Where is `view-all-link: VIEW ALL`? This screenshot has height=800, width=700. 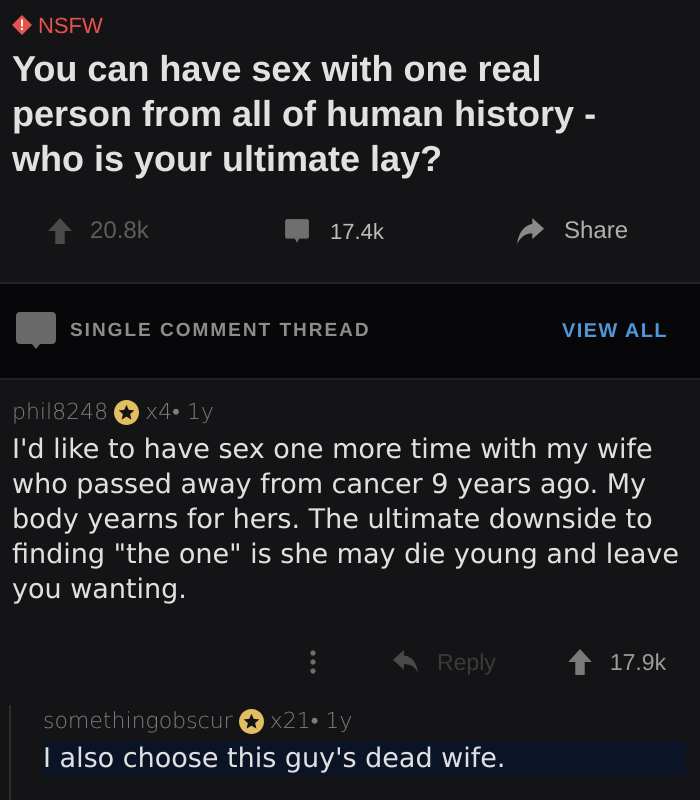
view-all-link: VIEW ALL is located at coordinates (615, 331).